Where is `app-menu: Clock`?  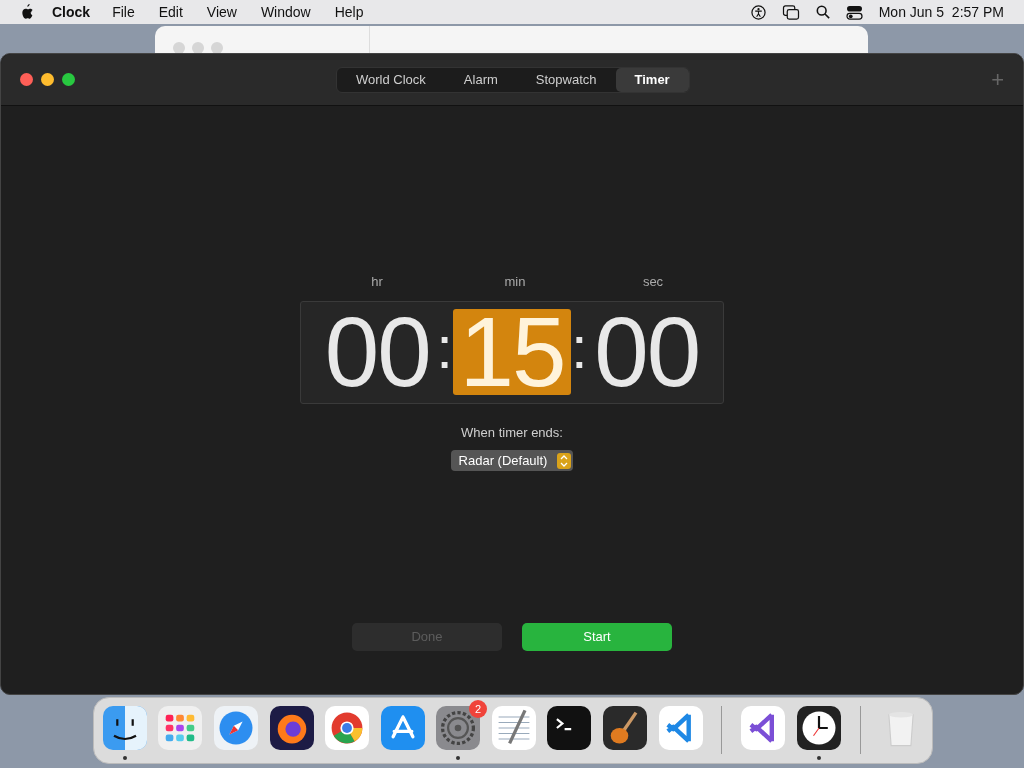
app-menu: Clock is located at coordinates (71, 12).